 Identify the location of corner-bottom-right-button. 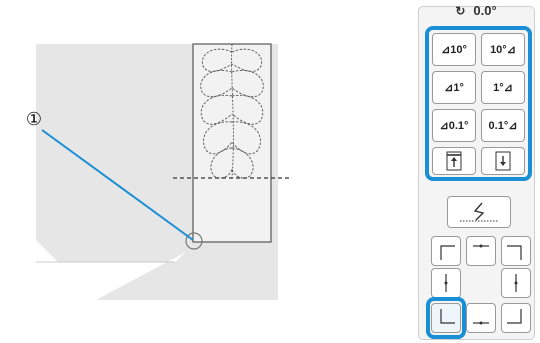
(516, 318).